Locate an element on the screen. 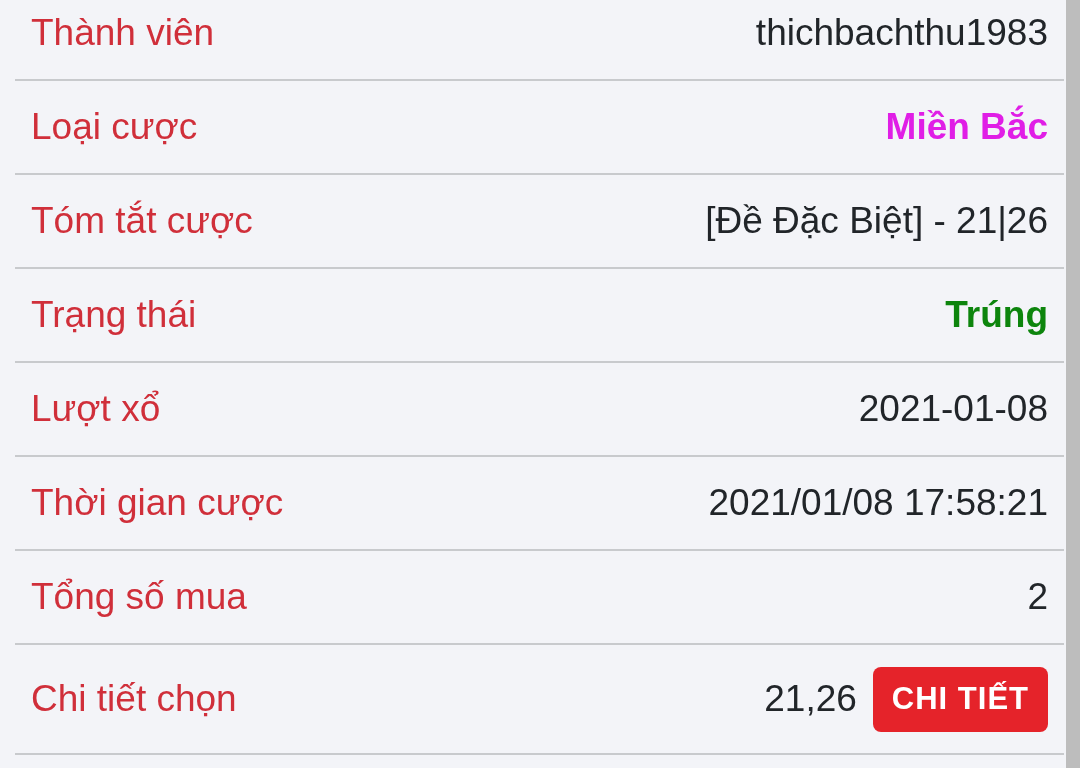 The image size is (1080, 768). field-value: 2 is located at coordinates (1037, 597).